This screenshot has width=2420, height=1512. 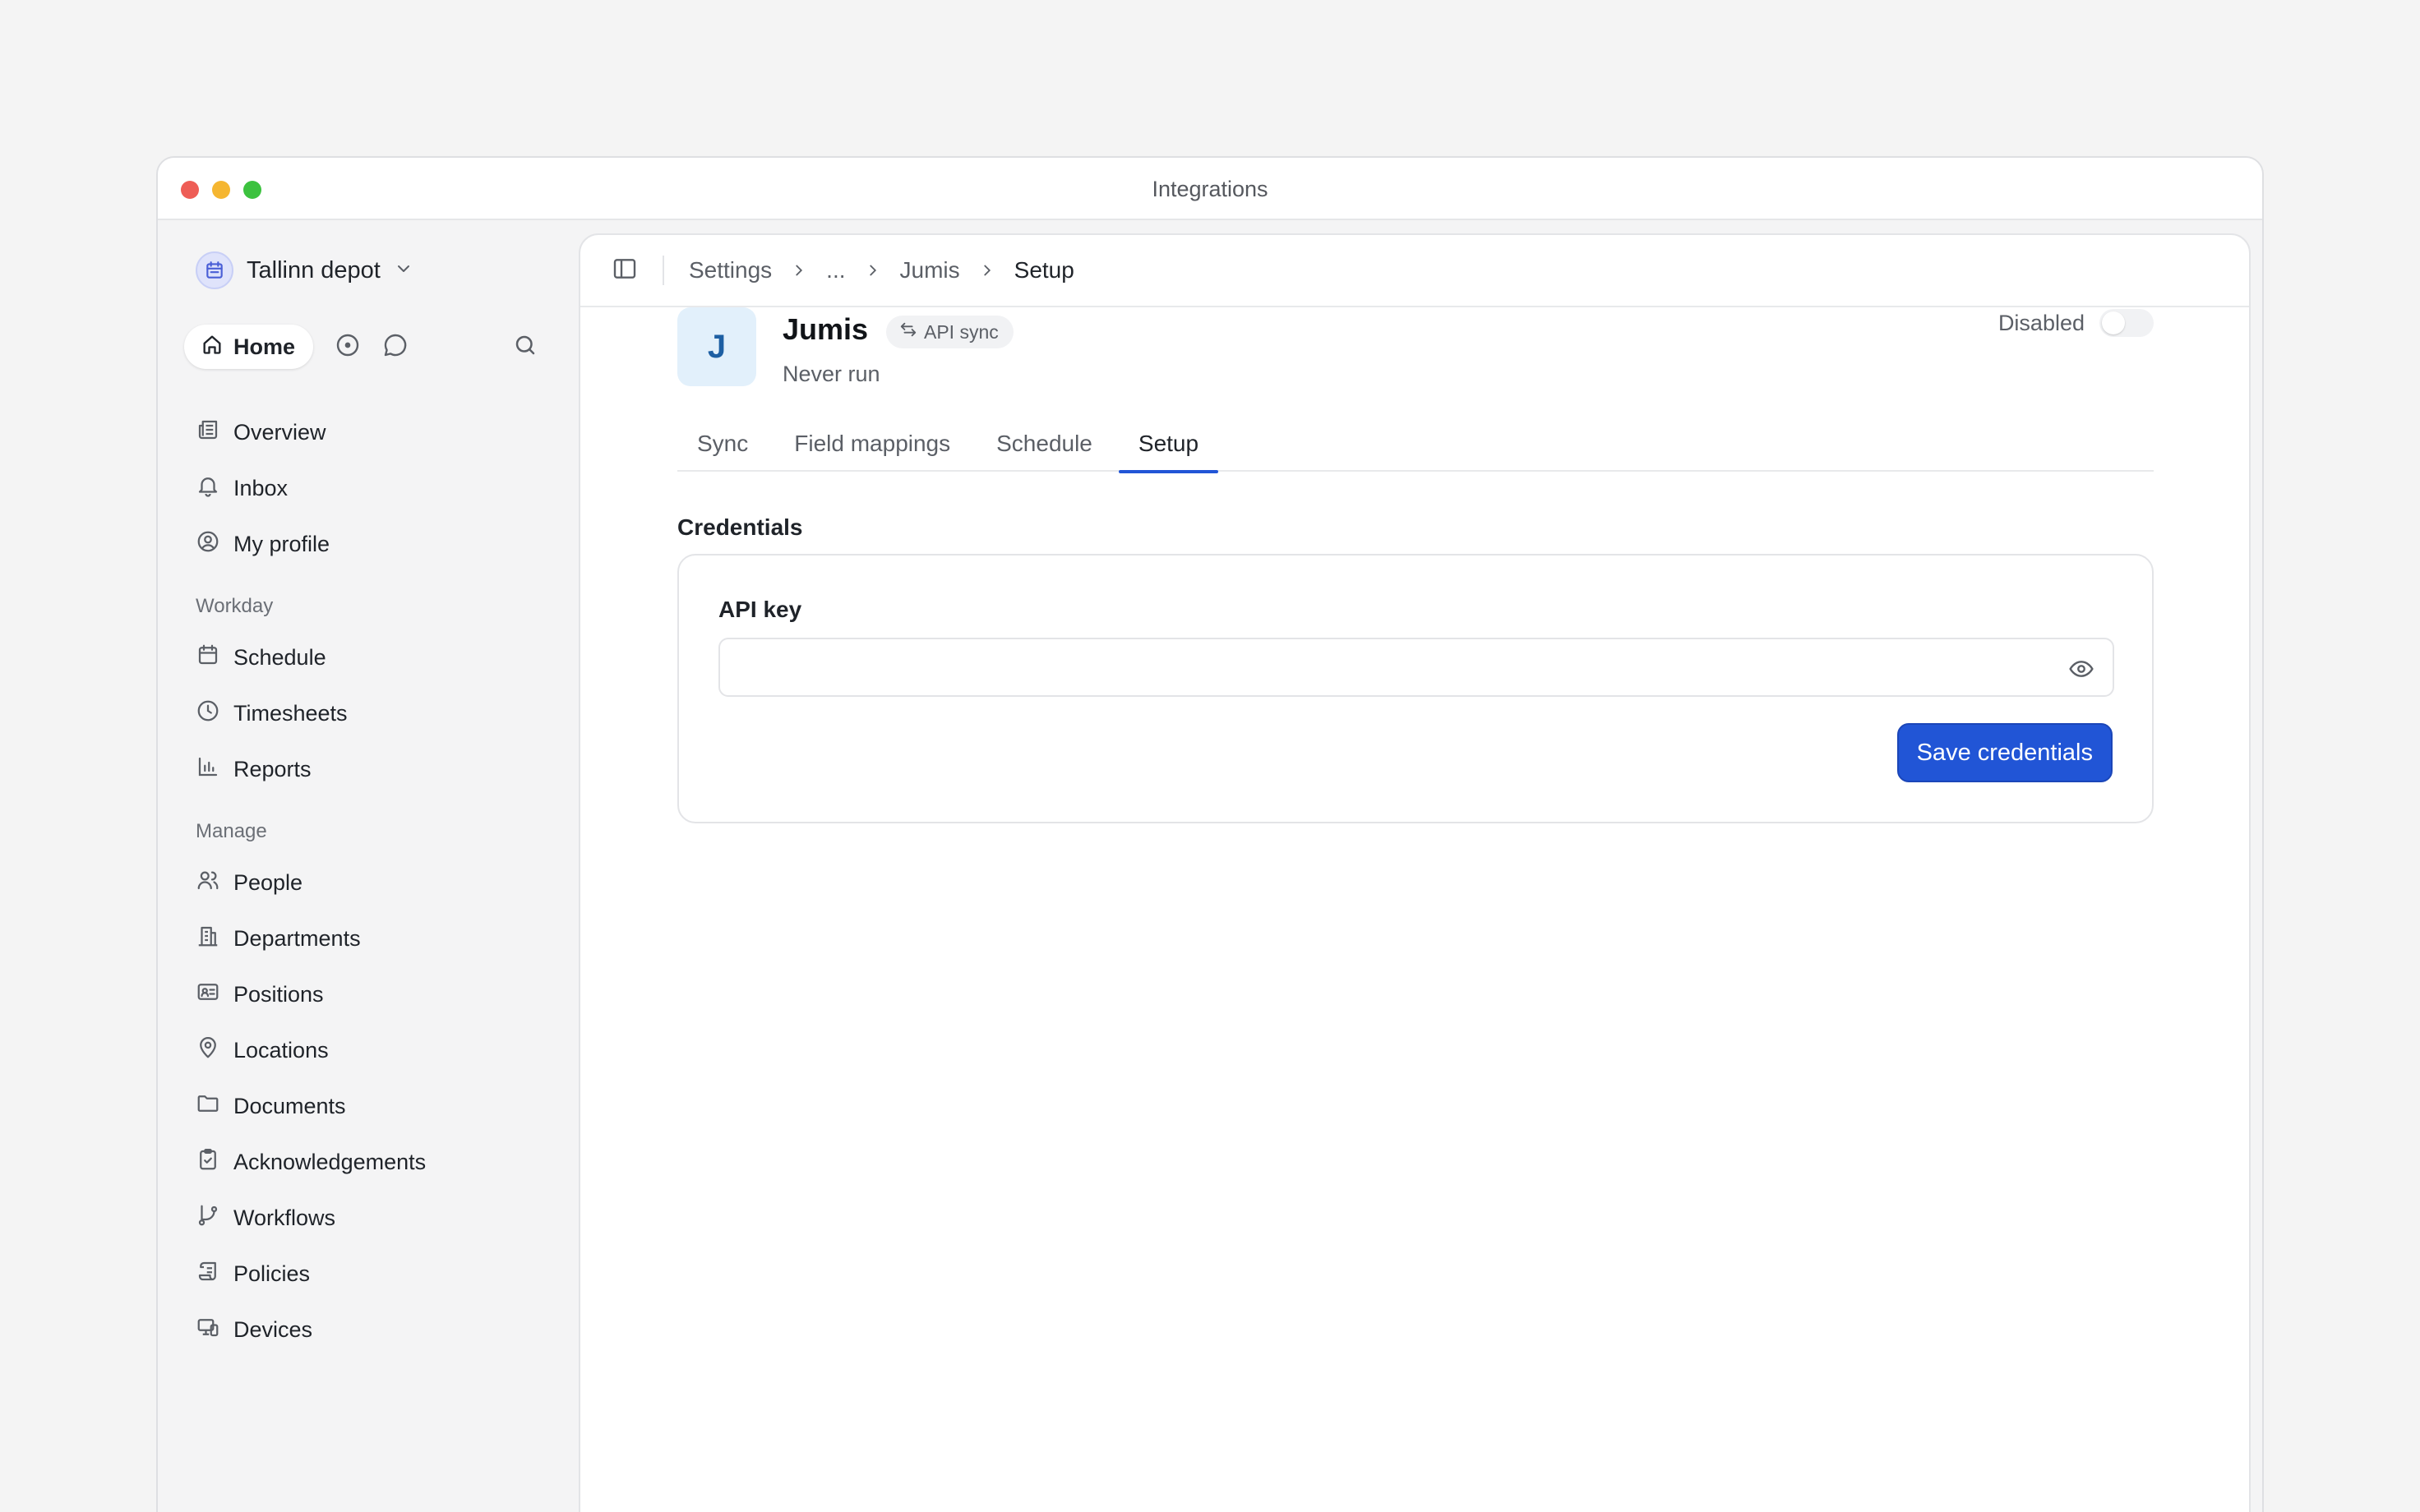 What do you see at coordinates (208, 488) in the screenshot?
I see `bell-icon` at bounding box center [208, 488].